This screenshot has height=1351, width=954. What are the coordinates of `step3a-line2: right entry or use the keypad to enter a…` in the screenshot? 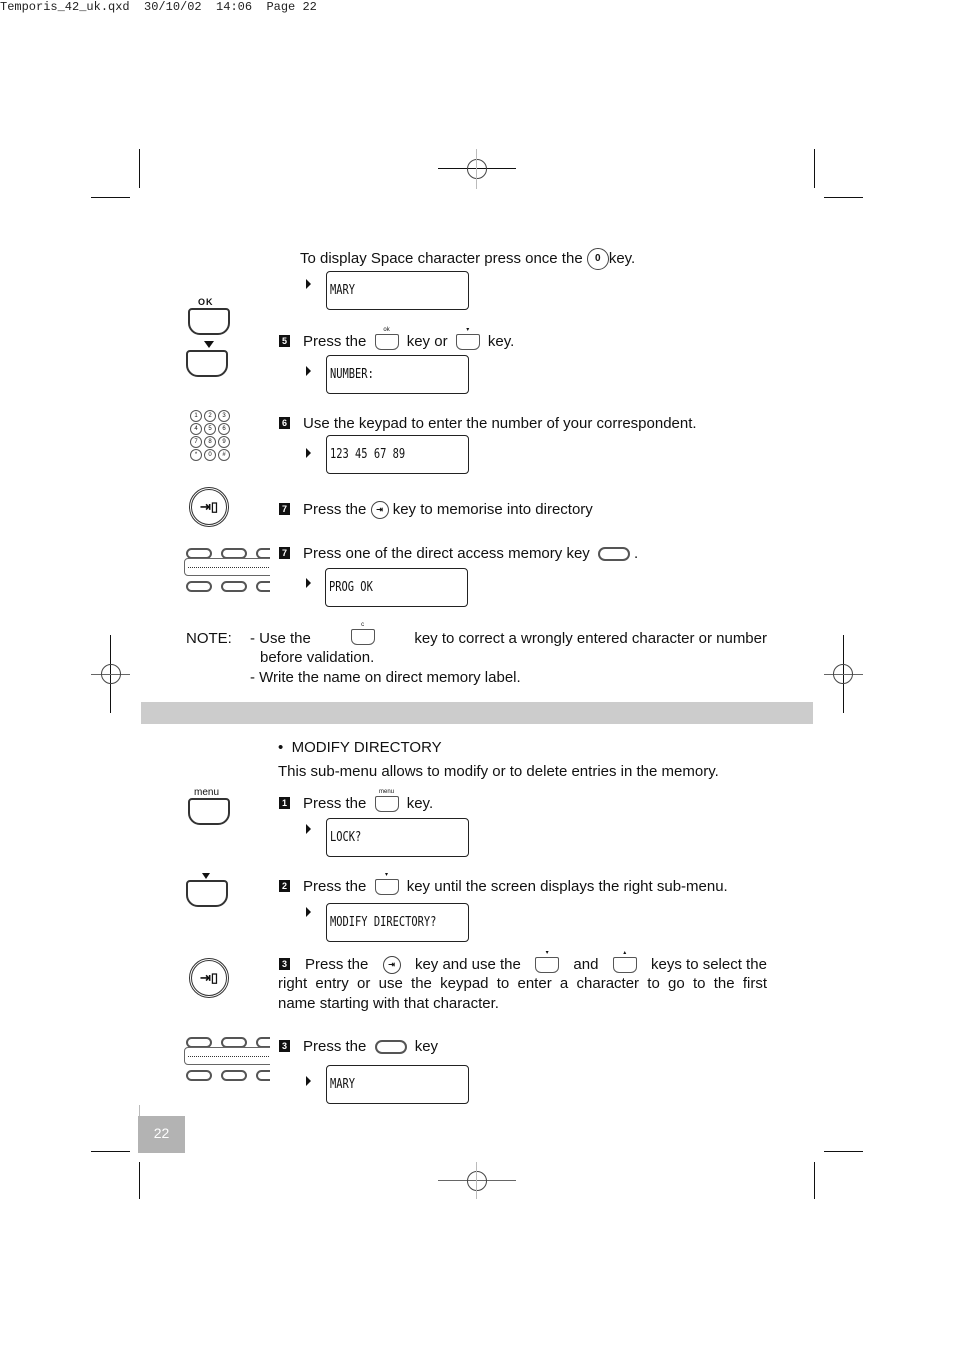 It's located at (522, 983).